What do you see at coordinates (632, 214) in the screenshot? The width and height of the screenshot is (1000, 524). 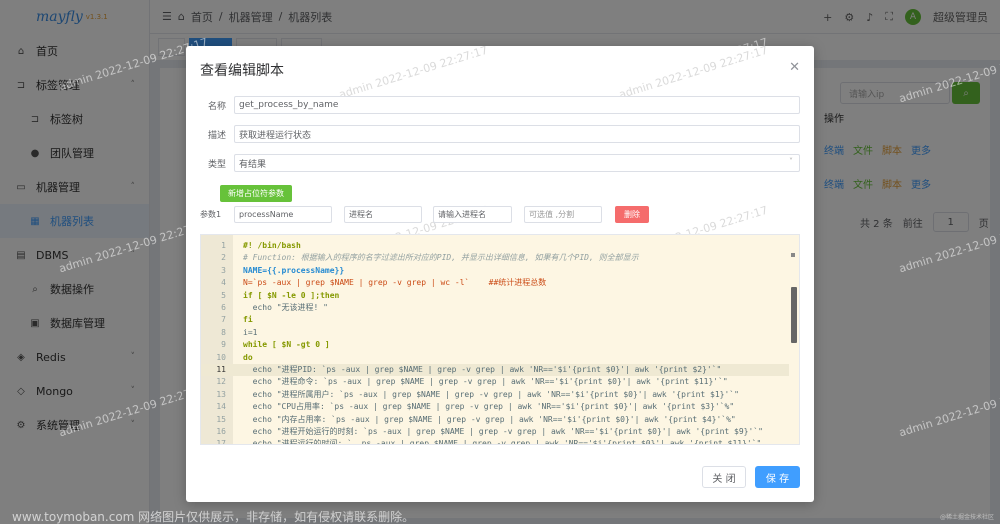 I see `delete-param-button: 删除` at bounding box center [632, 214].